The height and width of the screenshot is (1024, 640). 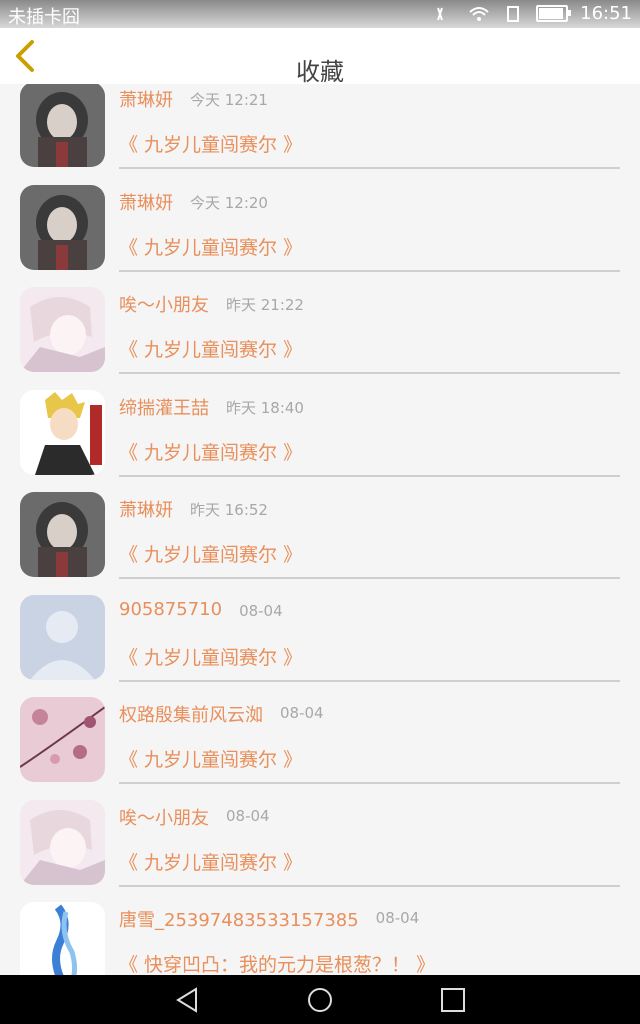 I want to click on timestamp: 昨天 16:52, so click(x=228, y=510).